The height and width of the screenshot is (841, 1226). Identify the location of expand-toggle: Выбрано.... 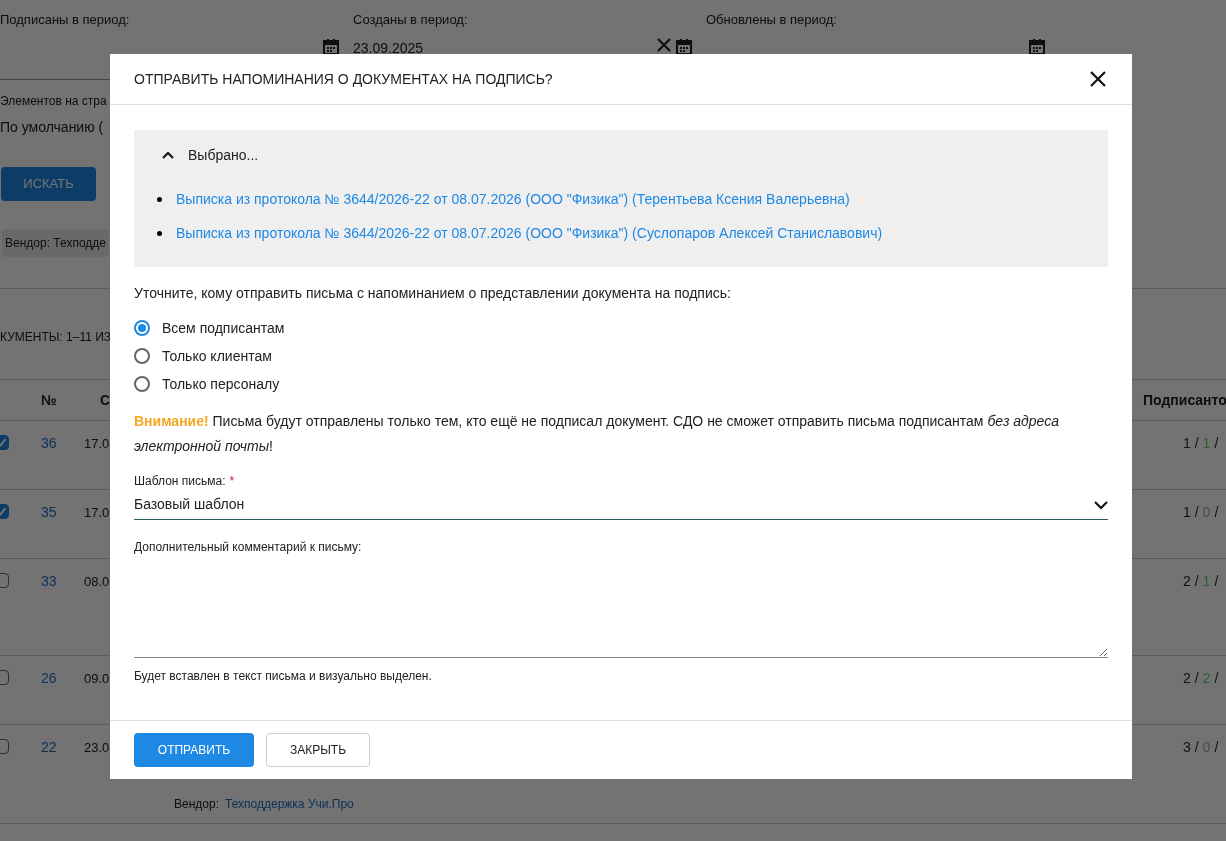
(621, 155).